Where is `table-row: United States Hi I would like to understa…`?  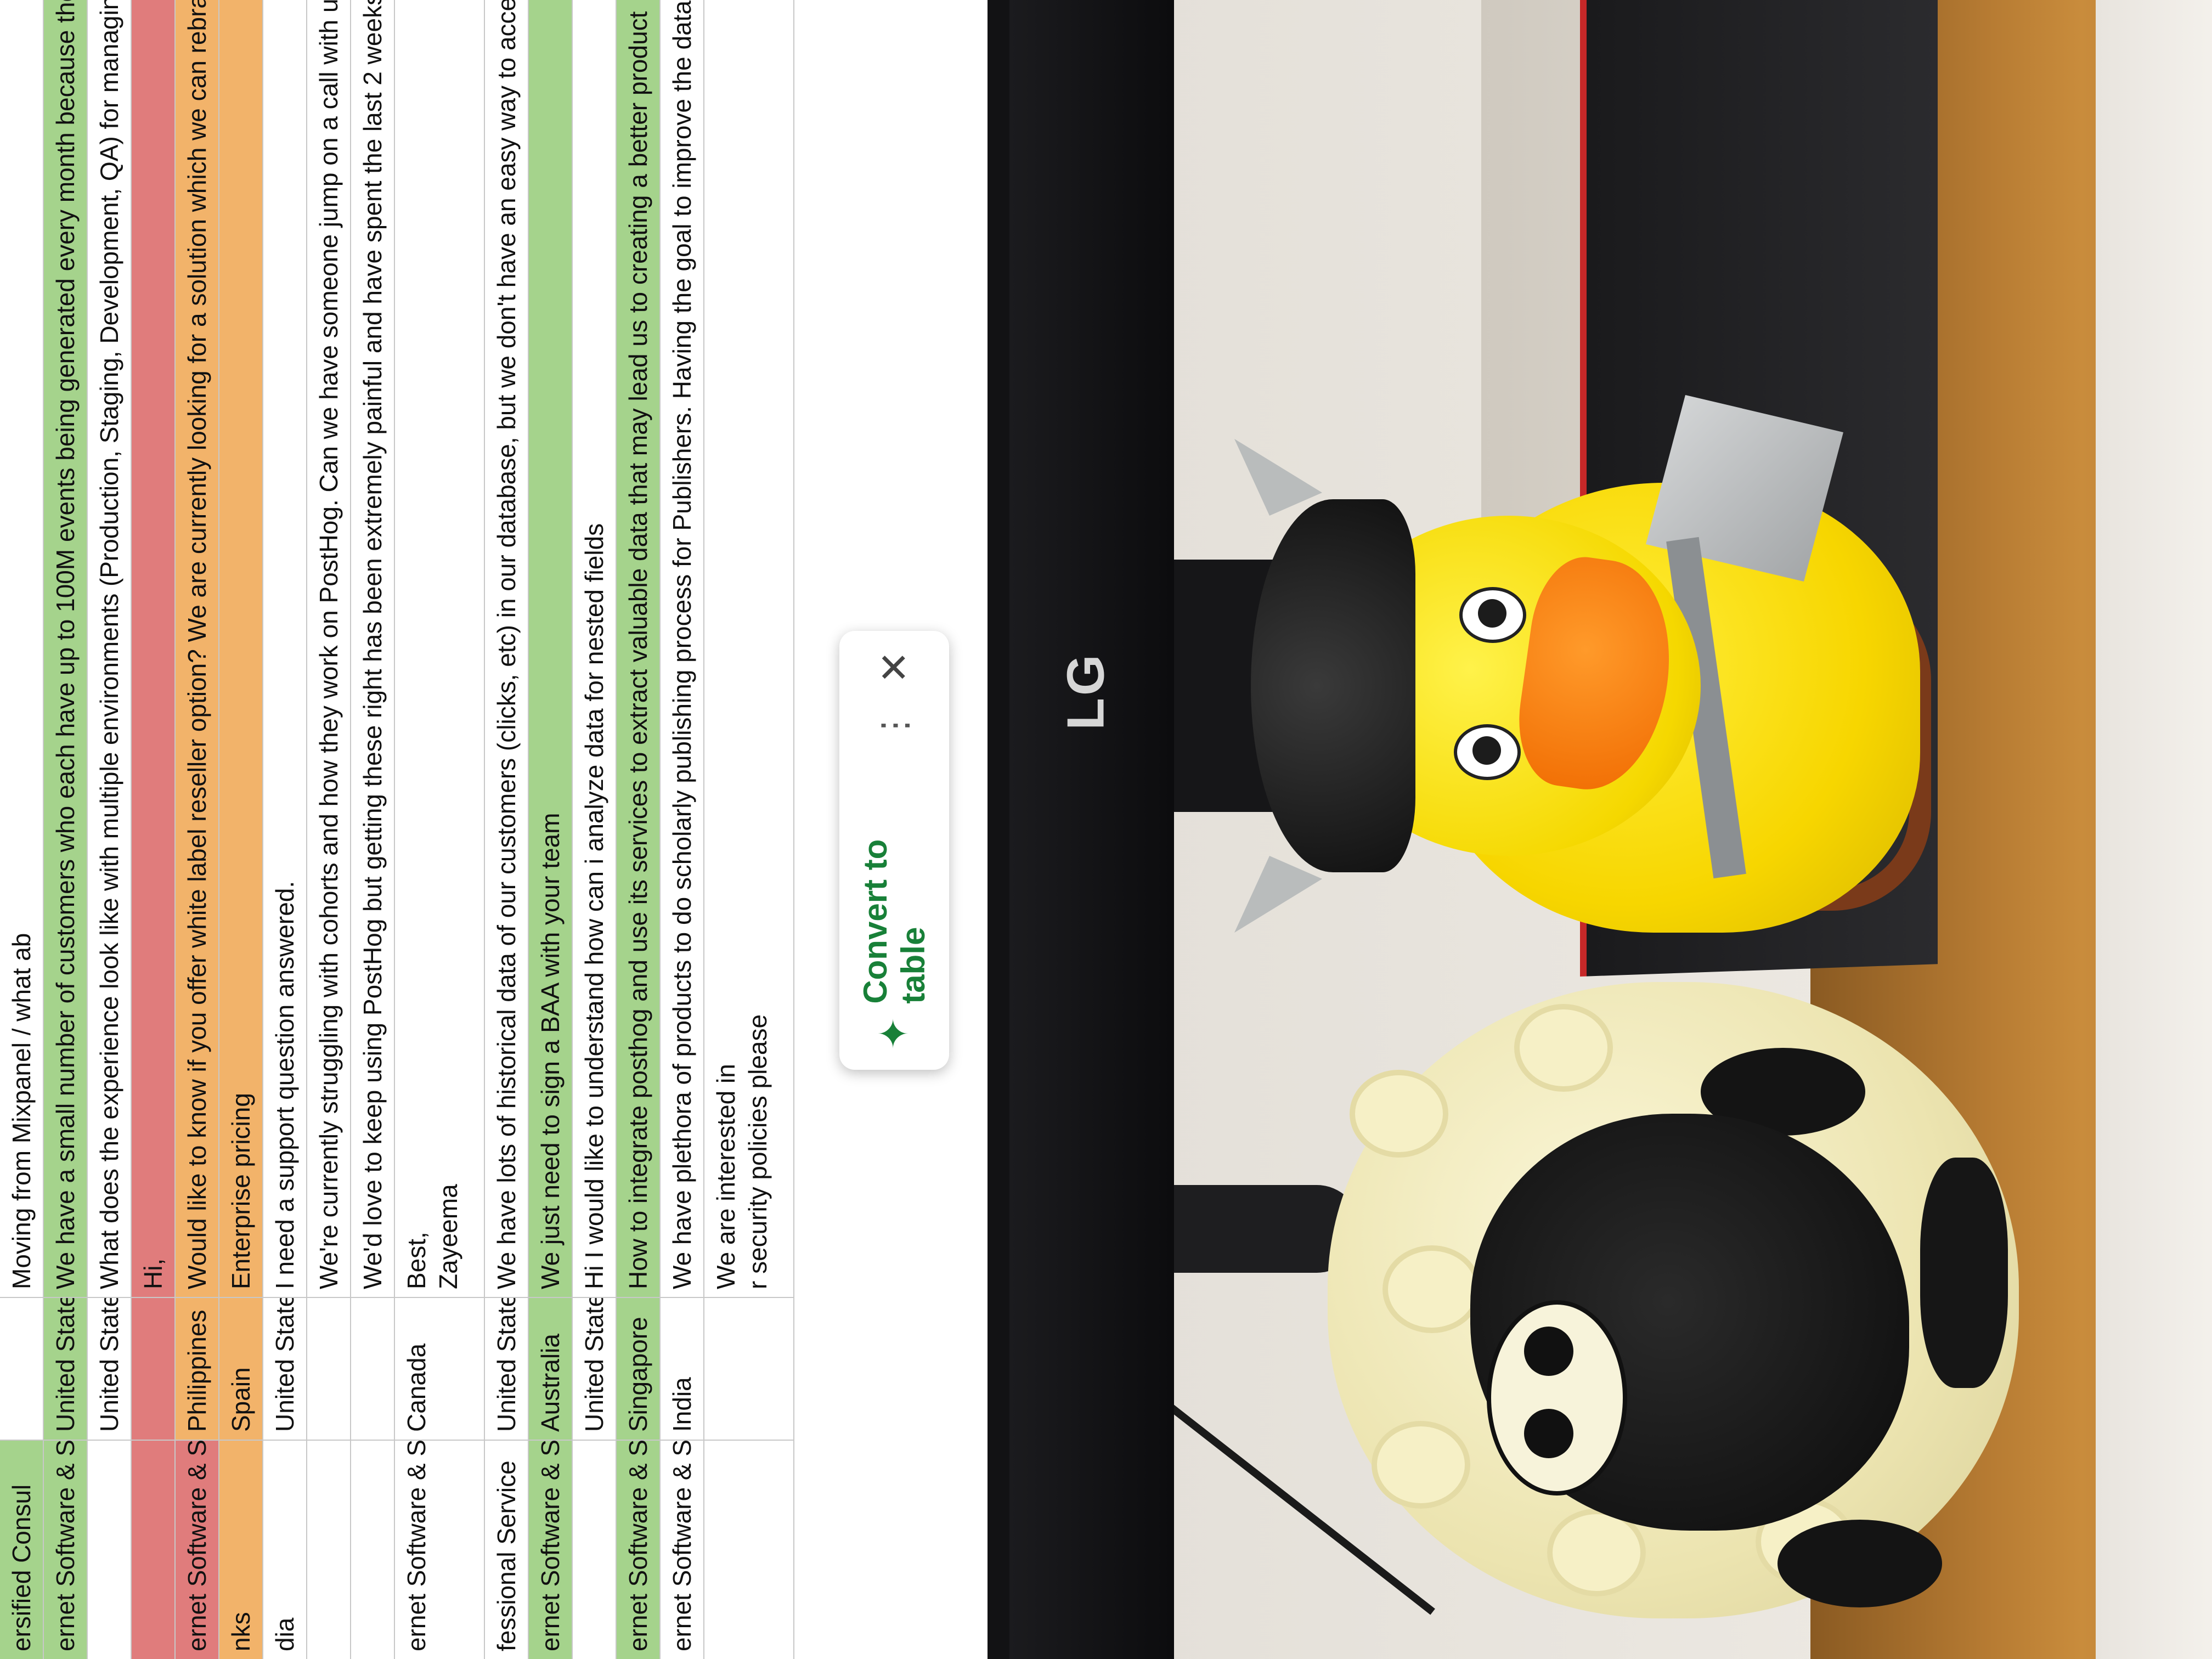
table-row: United States Hi I would like to understa… is located at coordinates (595, 830).